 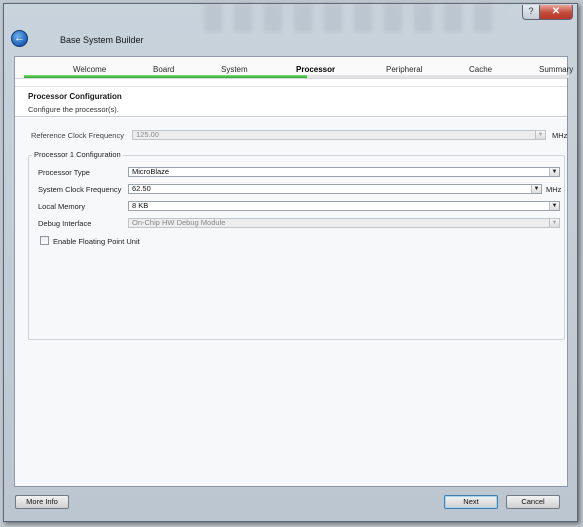 What do you see at coordinates (344, 172) in the screenshot?
I see `processor-type-select: MicroBlaze ▼` at bounding box center [344, 172].